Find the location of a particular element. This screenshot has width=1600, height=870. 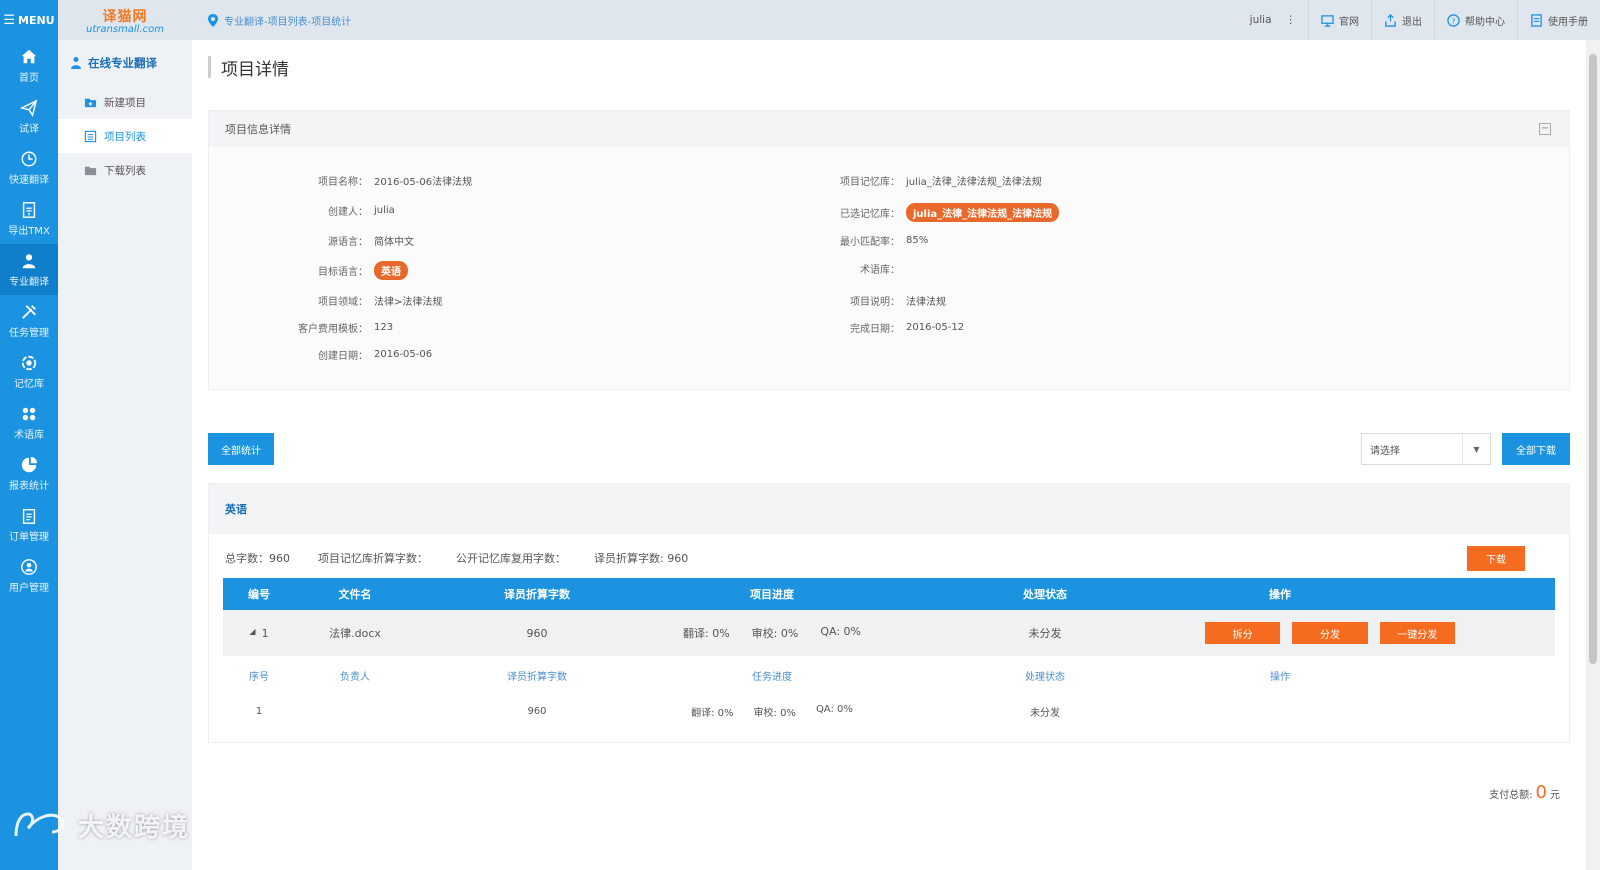

rail-item-label: 术语库 is located at coordinates (29, 435).